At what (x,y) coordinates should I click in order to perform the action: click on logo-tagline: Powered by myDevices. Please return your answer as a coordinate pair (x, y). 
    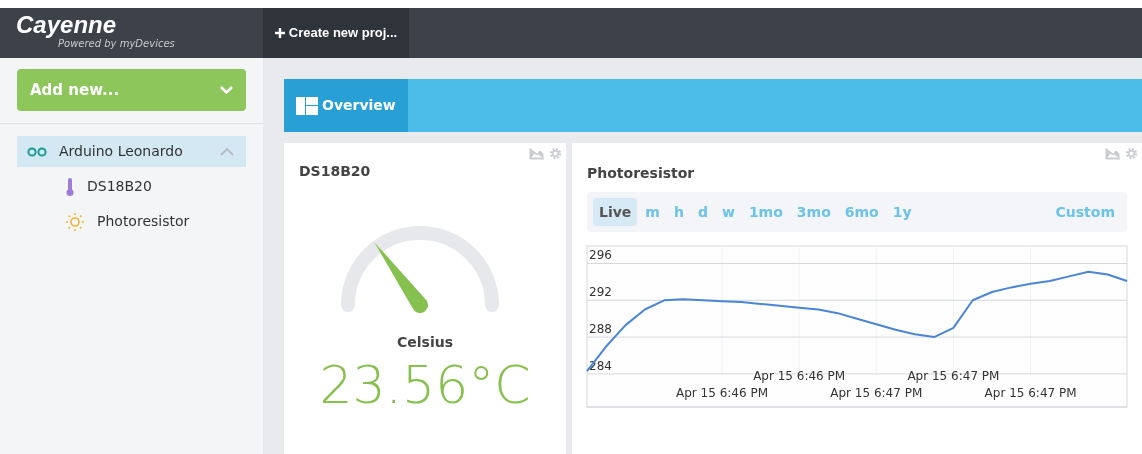
    Looking at the image, I should click on (117, 44).